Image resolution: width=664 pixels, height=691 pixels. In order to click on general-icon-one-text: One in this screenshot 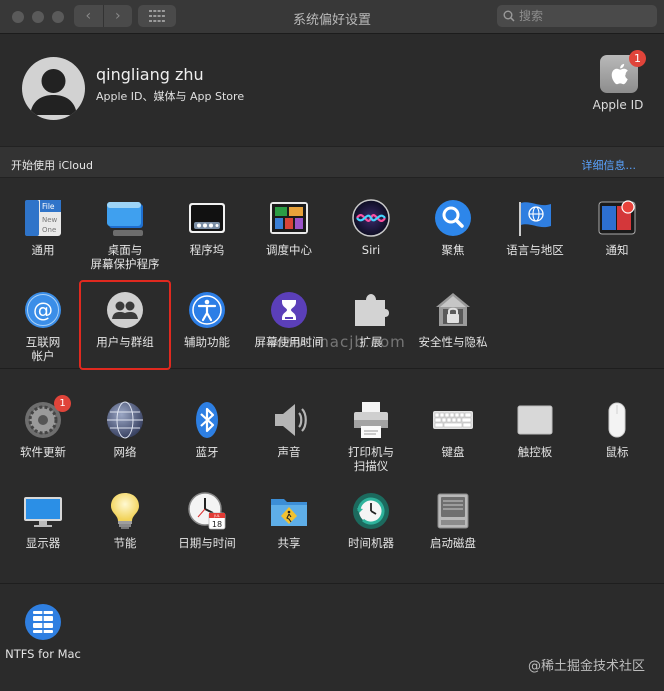, I will do `click(49, 230)`.